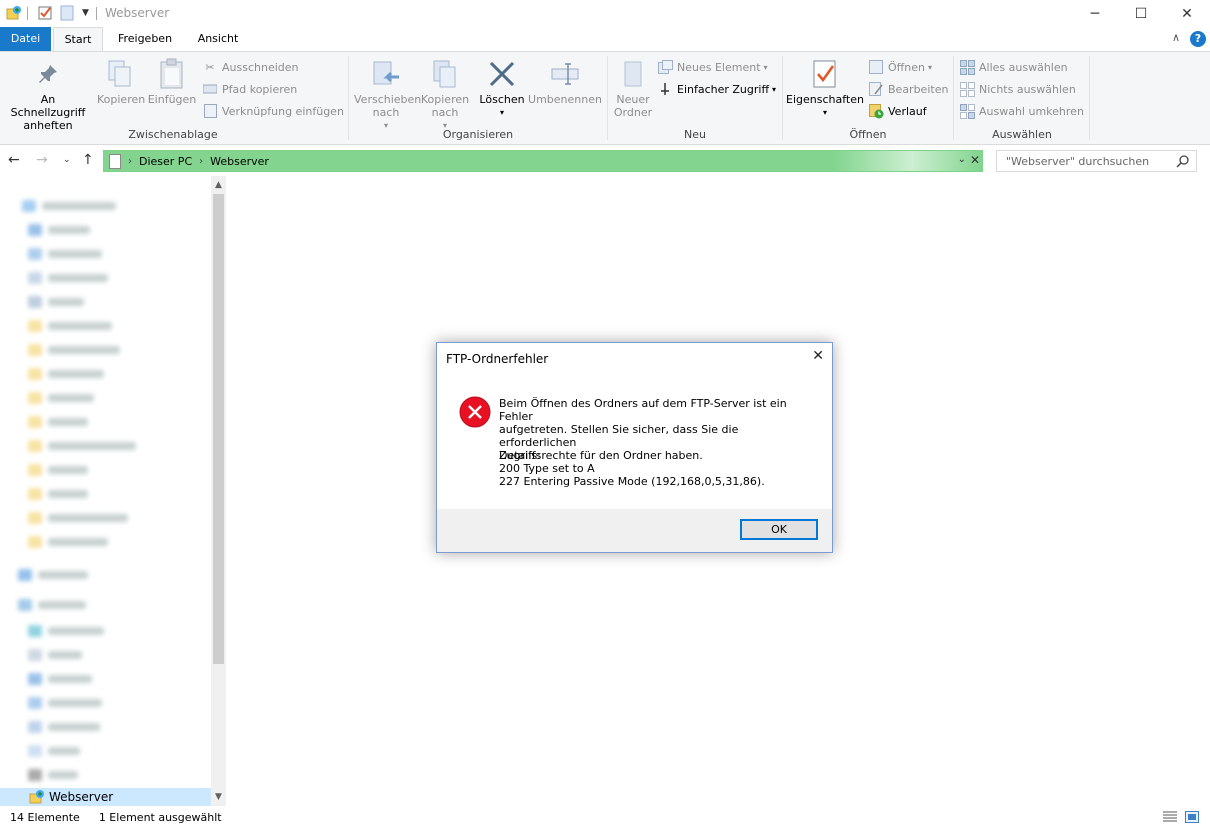 The width and height of the screenshot is (1210, 829). What do you see at coordinates (825, 88) in the screenshot?
I see `properties-button: Eigenschaften ▾` at bounding box center [825, 88].